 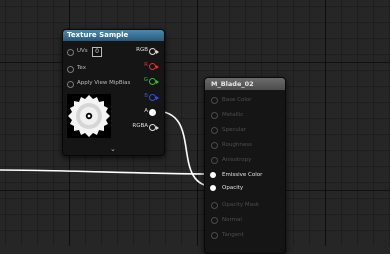 I want to click on base-color-pin-icon, so click(x=214, y=100).